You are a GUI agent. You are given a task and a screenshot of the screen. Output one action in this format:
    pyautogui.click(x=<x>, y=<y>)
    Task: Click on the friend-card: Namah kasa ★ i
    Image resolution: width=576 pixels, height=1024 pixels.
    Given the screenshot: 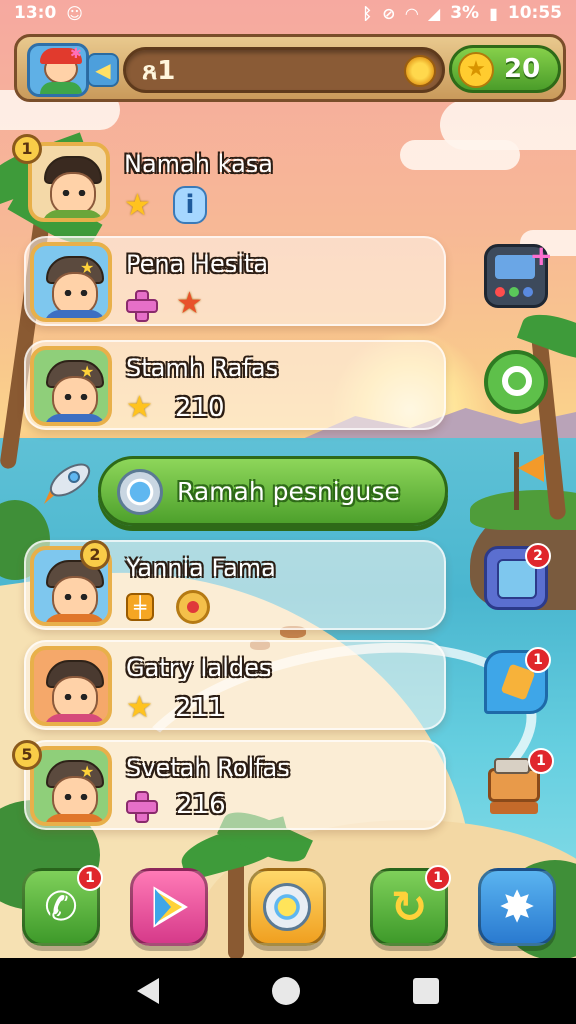 What is the action you would take?
    pyautogui.click(x=235, y=183)
    